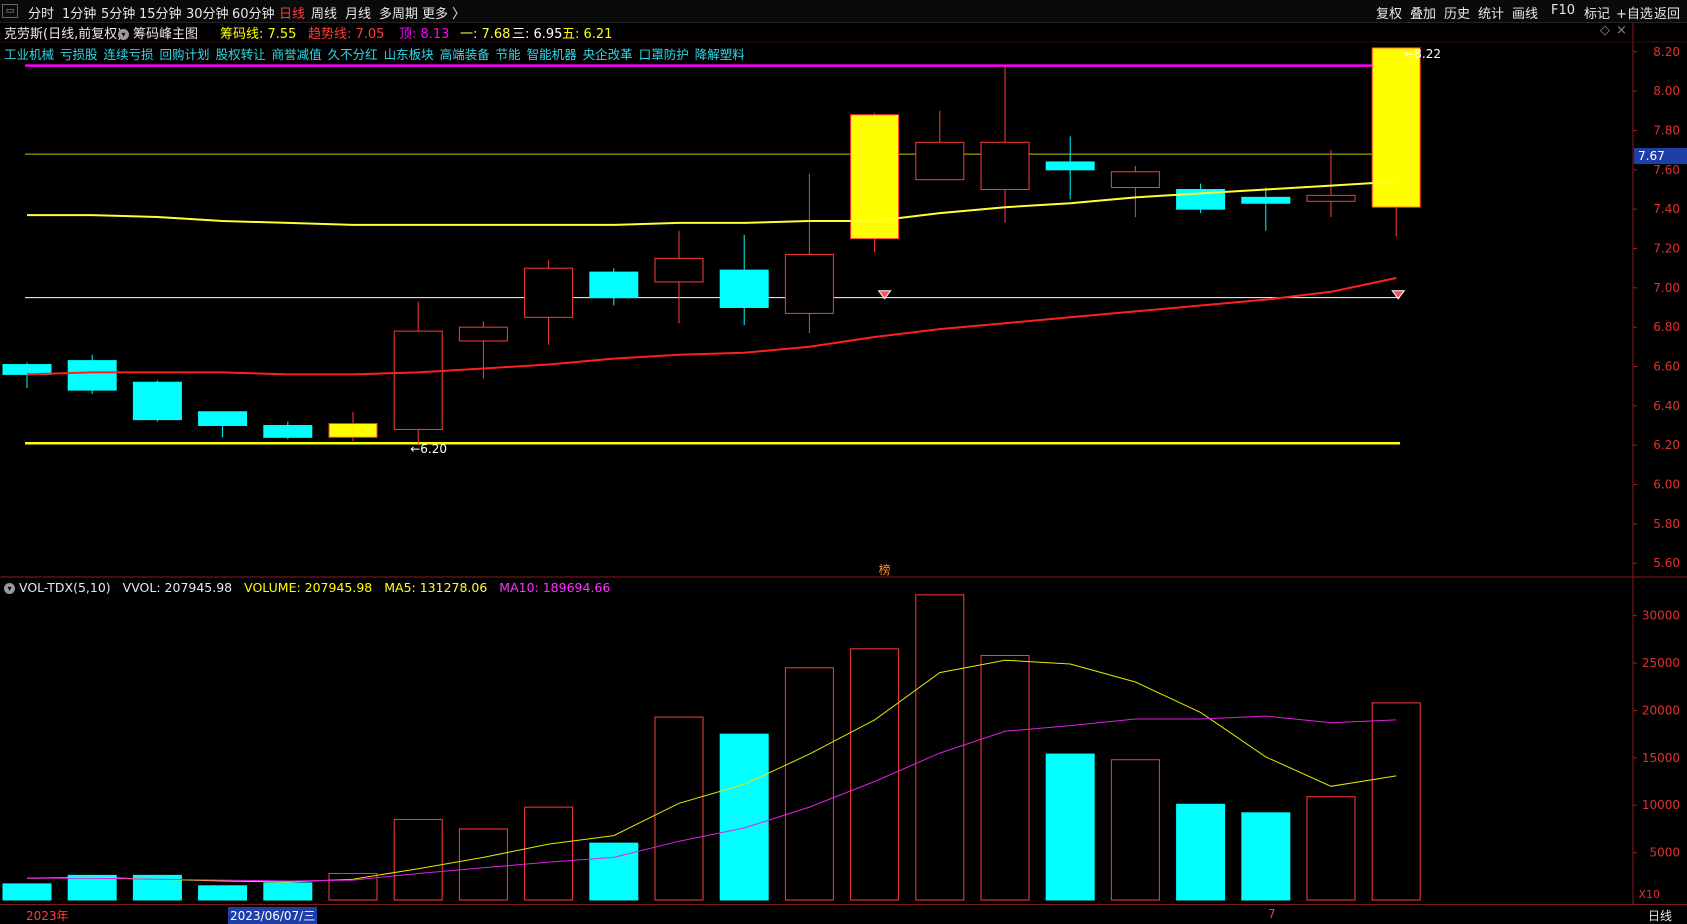 This screenshot has width=1687, height=924. What do you see at coordinates (79, 54) in the screenshot?
I see `concept-tag: 亏损股` at bounding box center [79, 54].